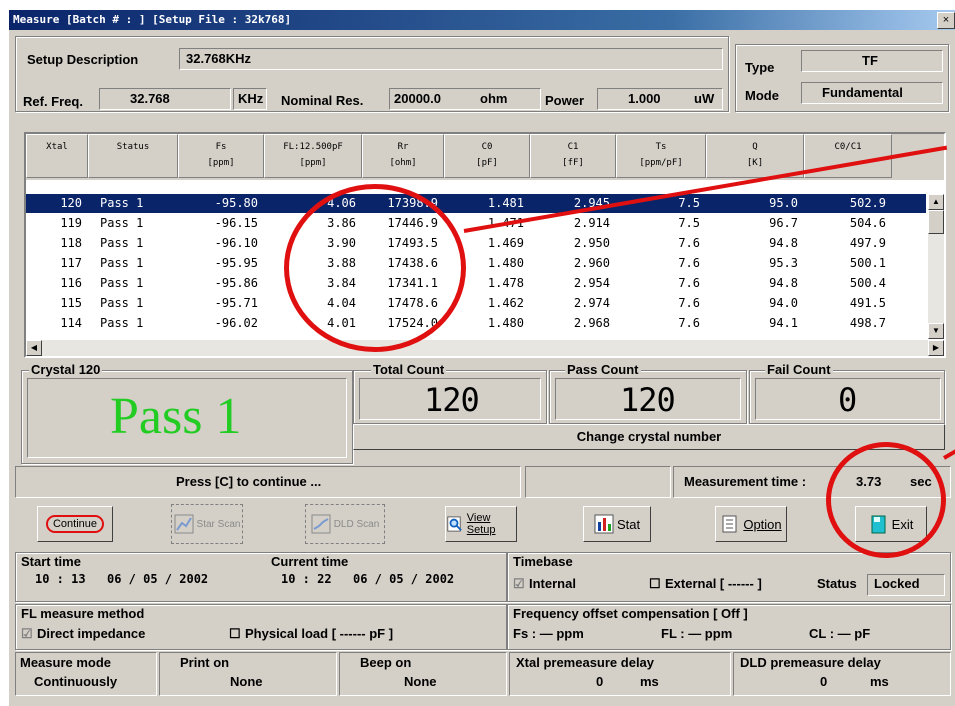  I want to click on star-scan-button: Star Scan, so click(207, 524).